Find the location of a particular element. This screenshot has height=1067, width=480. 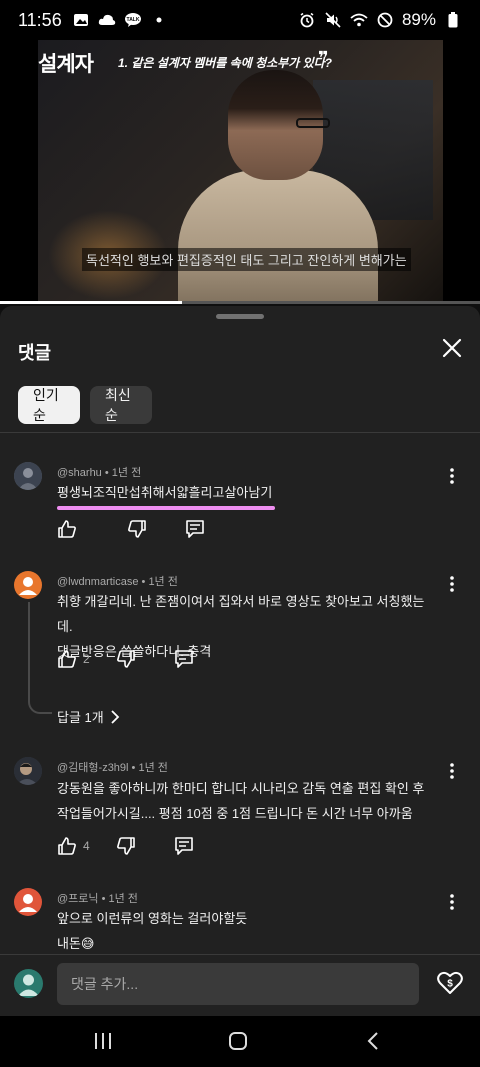

comment-author: @lwdnmarticase is located at coordinates (97, 582).